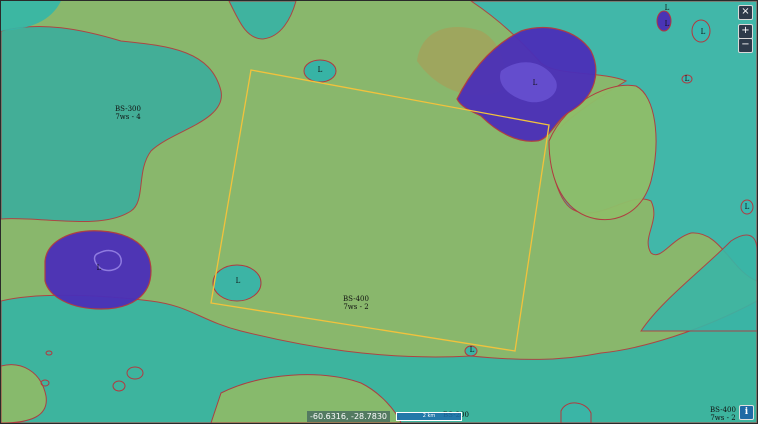  Describe the element at coordinates (349, 416) in the screenshot. I see `coordinate-readout: -60.6316, -28.7830` at that location.